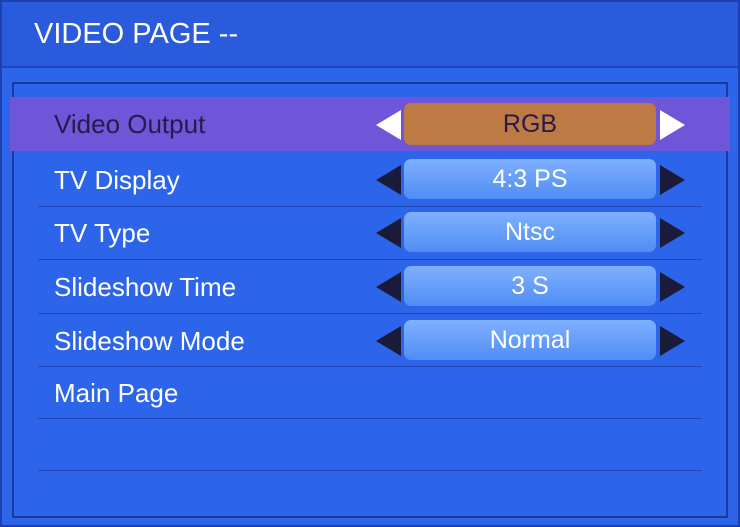 This screenshot has width=740, height=527. Describe the element at coordinates (149, 341) in the screenshot. I see `menu-item-label: Slideshow Mode` at that location.